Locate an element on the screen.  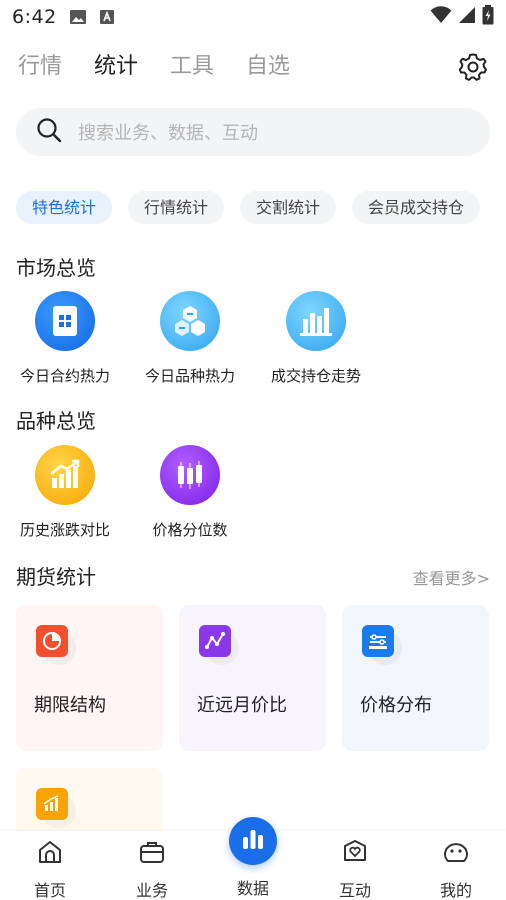
chip-delivery-stats: 交割统计 is located at coordinates (288, 207).